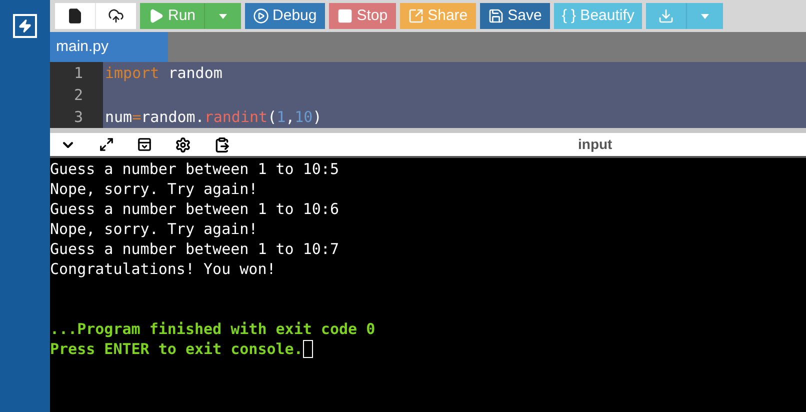 Image resolution: width=806 pixels, height=412 pixels. What do you see at coordinates (109, 47) in the screenshot?
I see `file-tab: main.py` at bounding box center [109, 47].